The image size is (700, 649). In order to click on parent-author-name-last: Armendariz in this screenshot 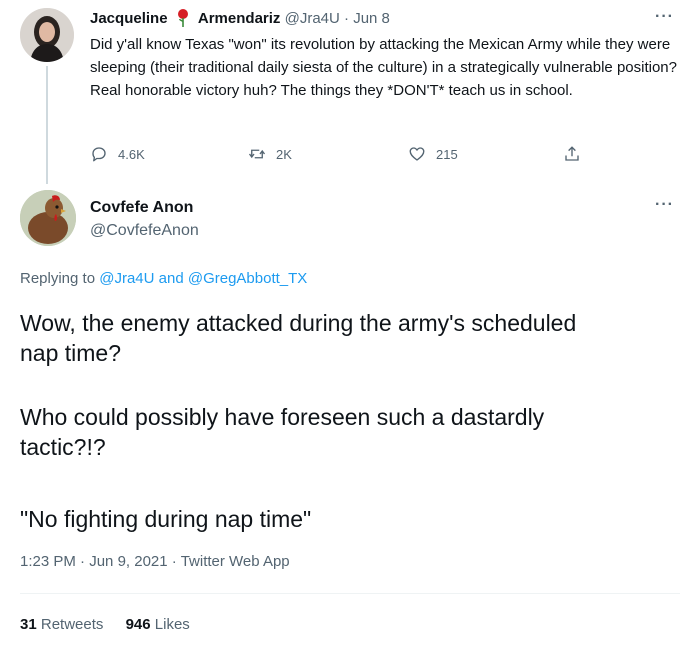, I will do `click(239, 18)`.